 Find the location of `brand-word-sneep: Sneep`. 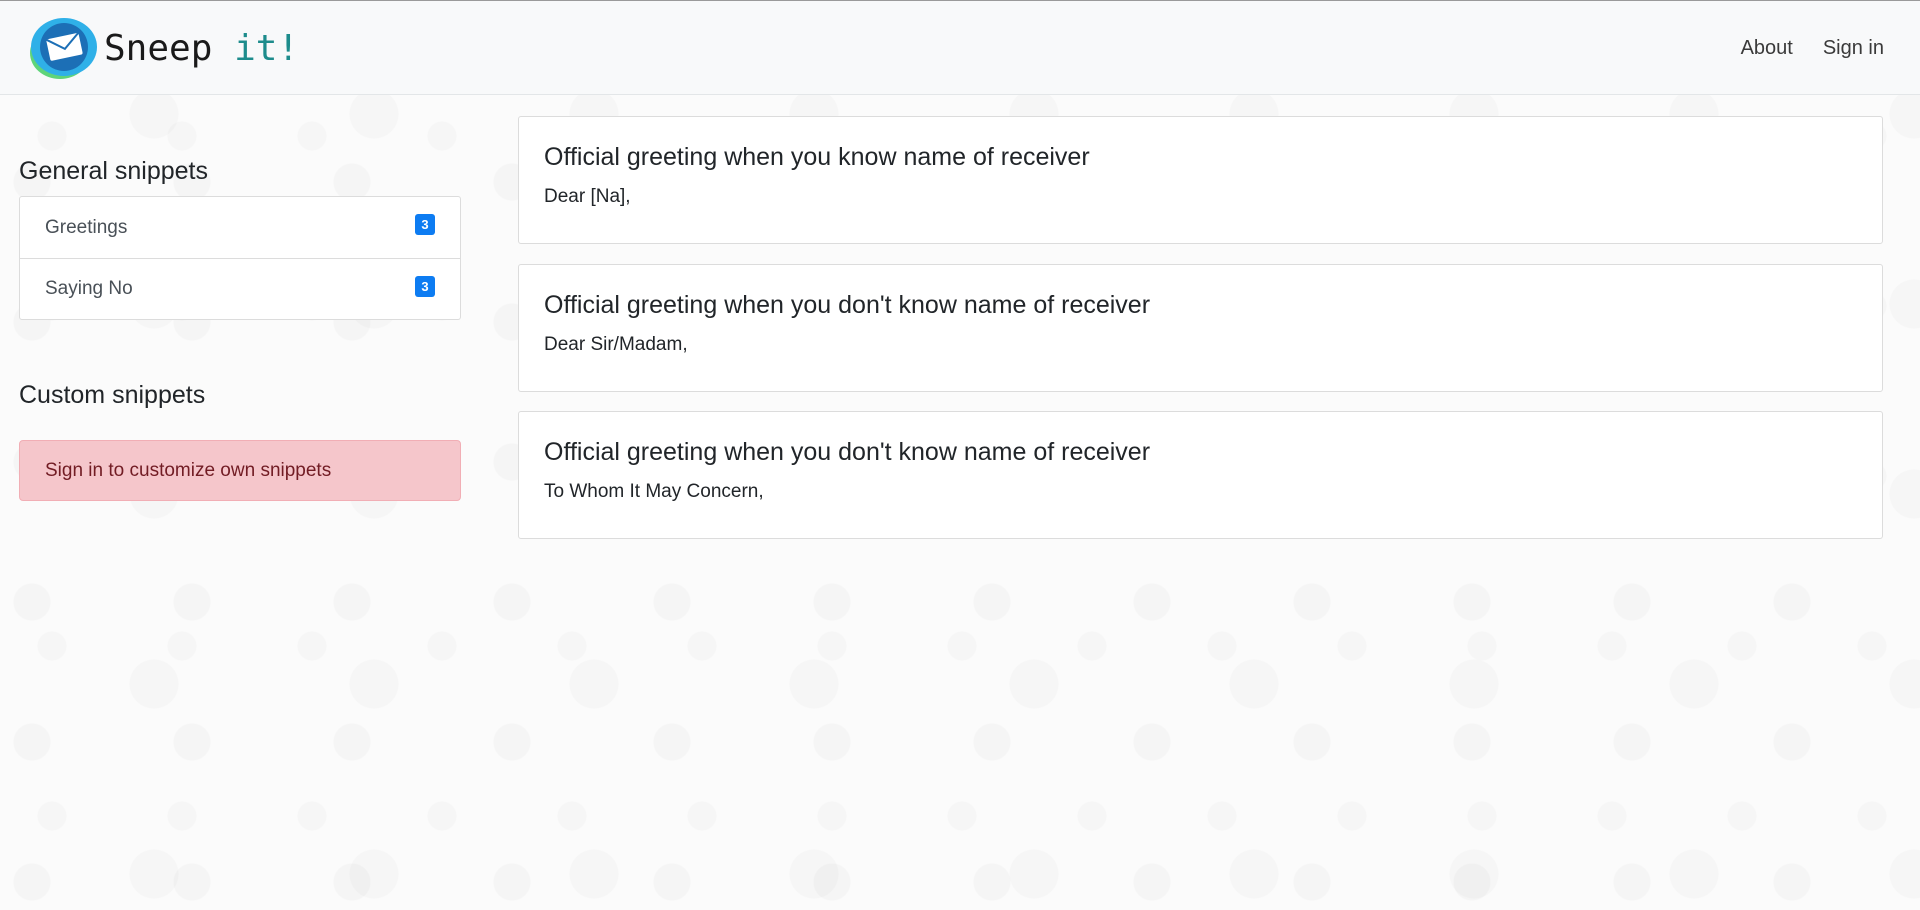

brand-word-sneep: Sneep is located at coordinates (158, 48).